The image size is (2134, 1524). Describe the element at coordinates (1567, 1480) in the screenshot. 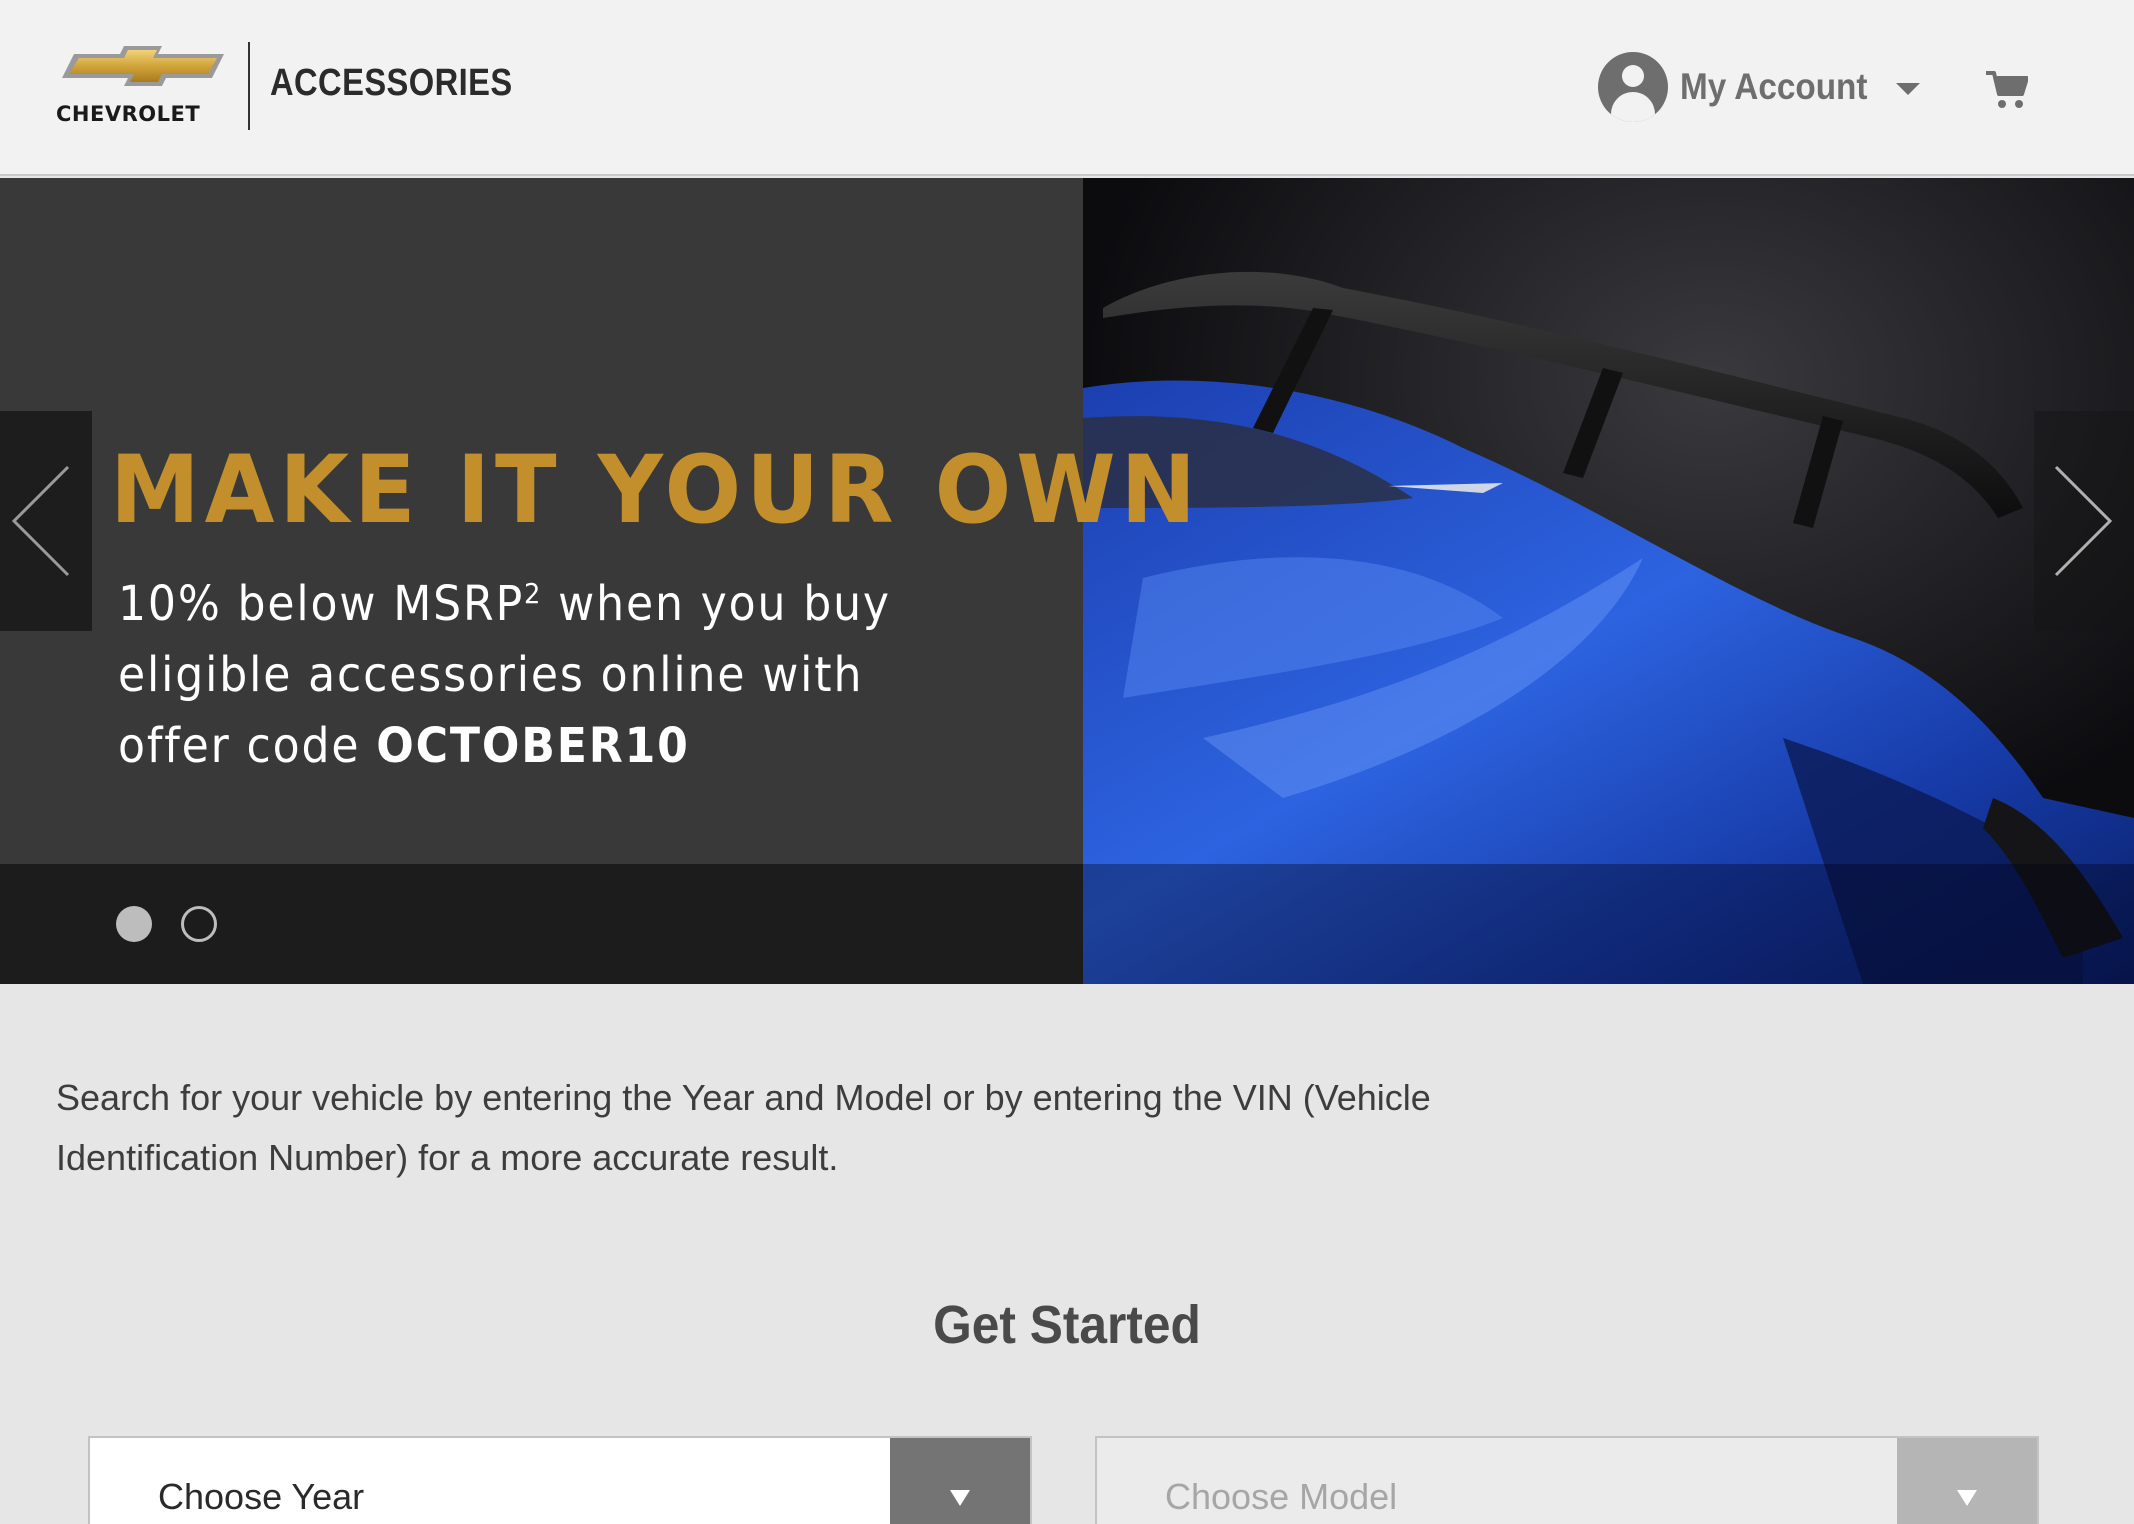

I see `model-select: Choose Model` at that location.